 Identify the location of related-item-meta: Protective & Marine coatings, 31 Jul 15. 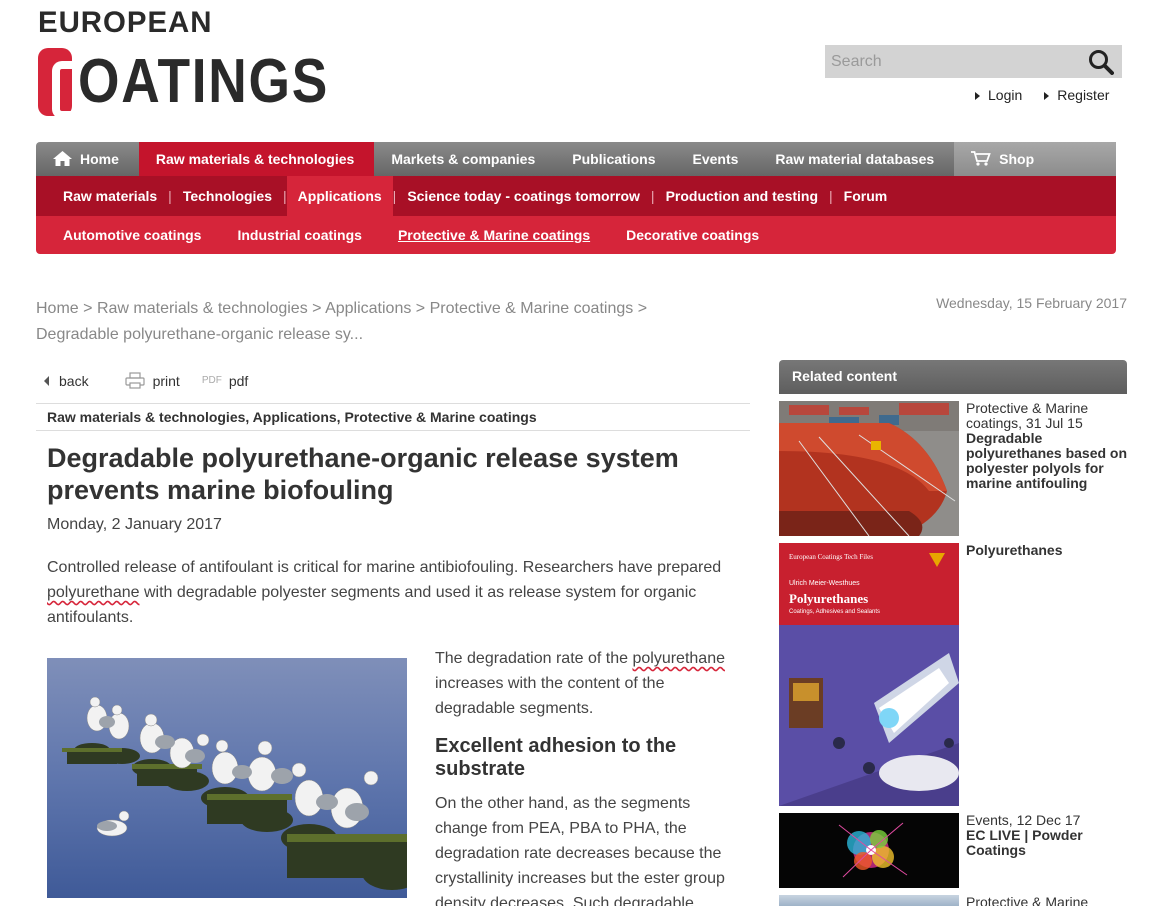
(1027, 415).